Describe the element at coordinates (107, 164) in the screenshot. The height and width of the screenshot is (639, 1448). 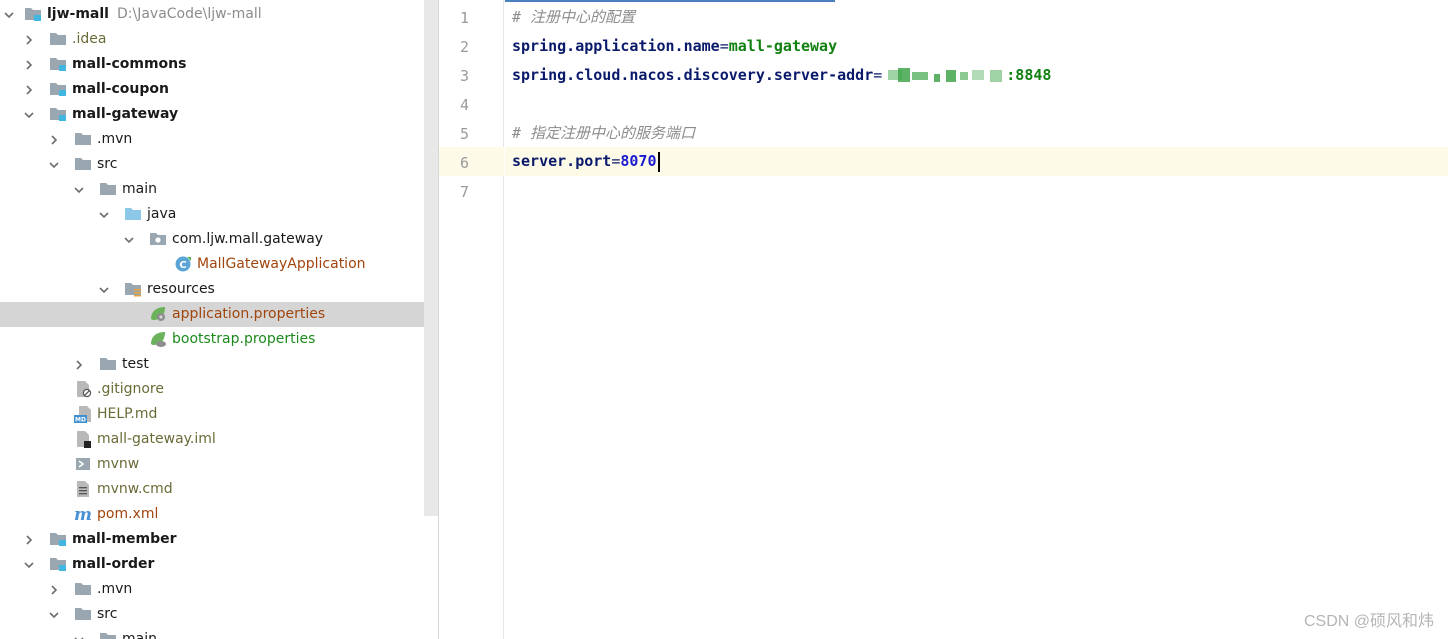
I see `tree-item-label: src` at that location.